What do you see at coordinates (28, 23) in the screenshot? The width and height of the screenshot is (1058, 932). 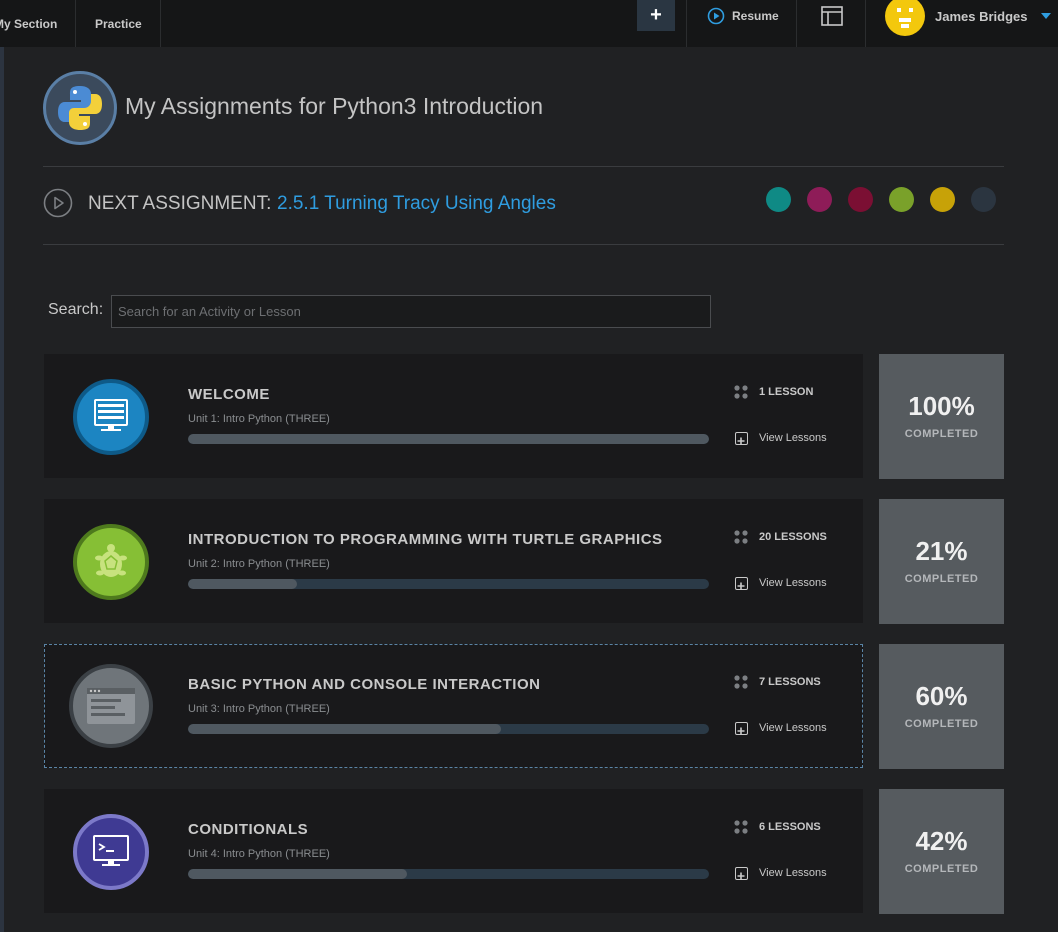 I see `nav-my-section: My Section` at bounding box center [28, 23].